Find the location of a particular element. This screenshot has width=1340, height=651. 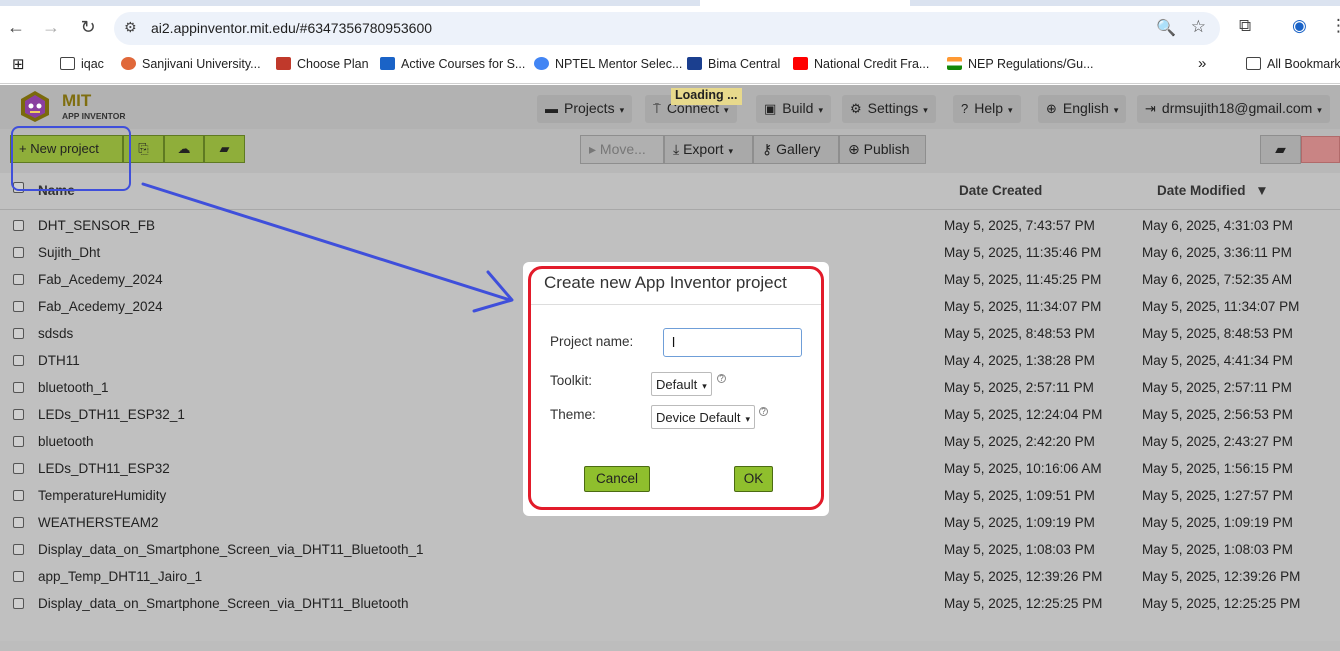

zoom-icon: 🔍 is located at coordinates (1166, 28).